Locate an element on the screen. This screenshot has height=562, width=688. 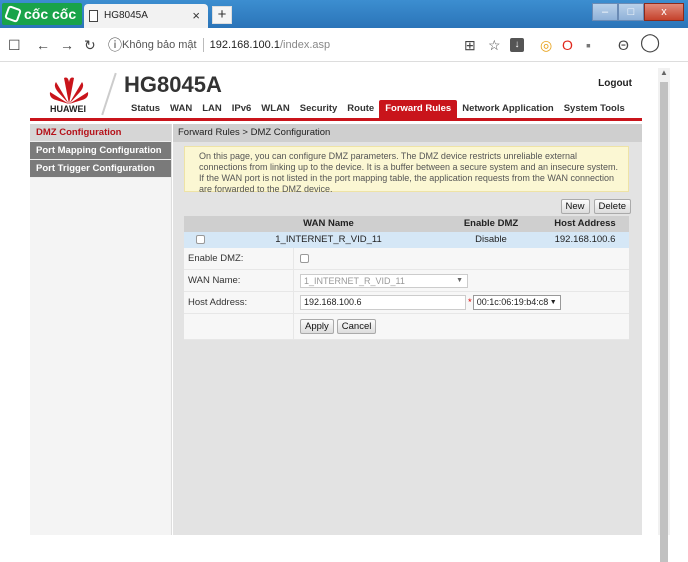
download-icon: ↓ is located at coordinates (517, 45).